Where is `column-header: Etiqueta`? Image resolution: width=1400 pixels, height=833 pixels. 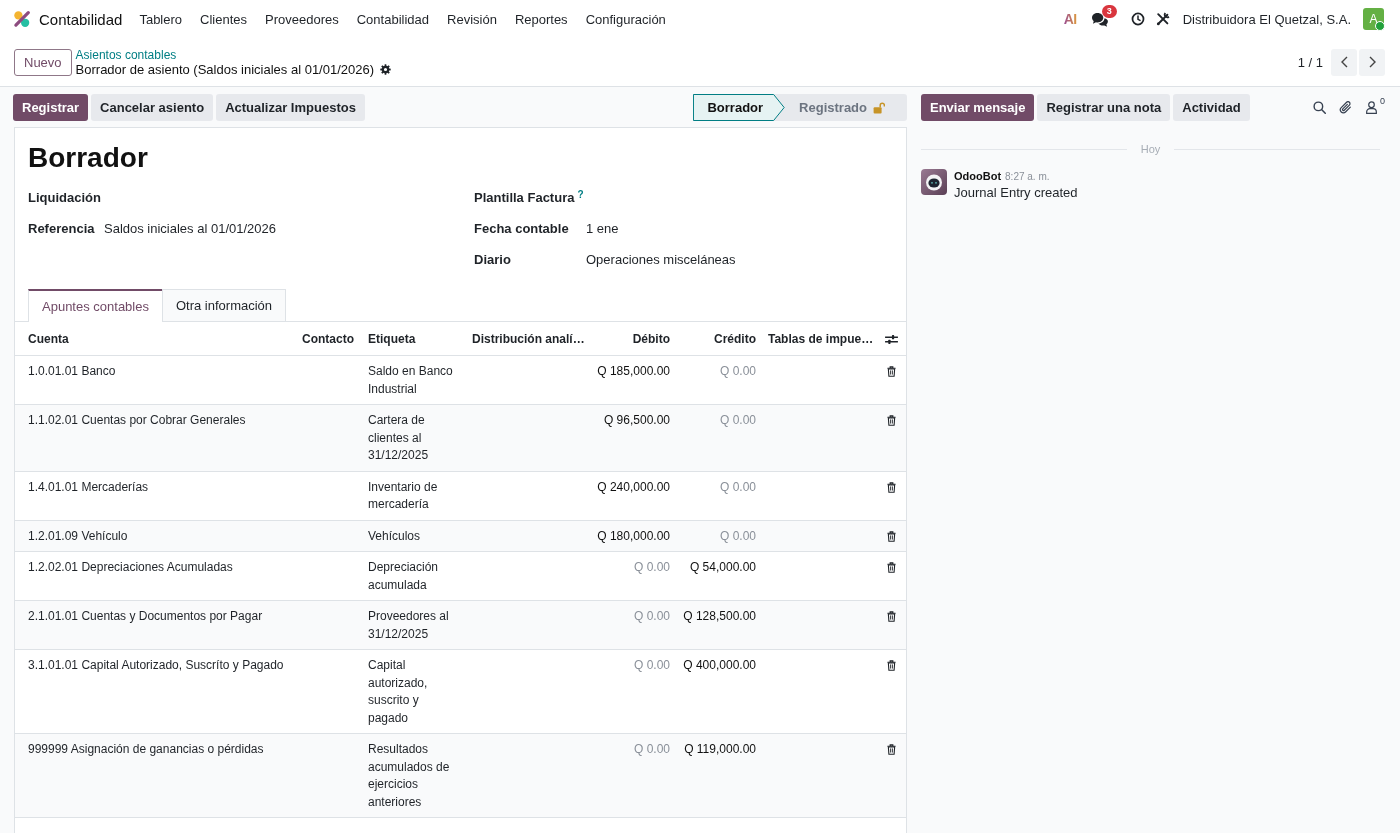
column-header: Etiqueta is located at coordinates (414, 339).